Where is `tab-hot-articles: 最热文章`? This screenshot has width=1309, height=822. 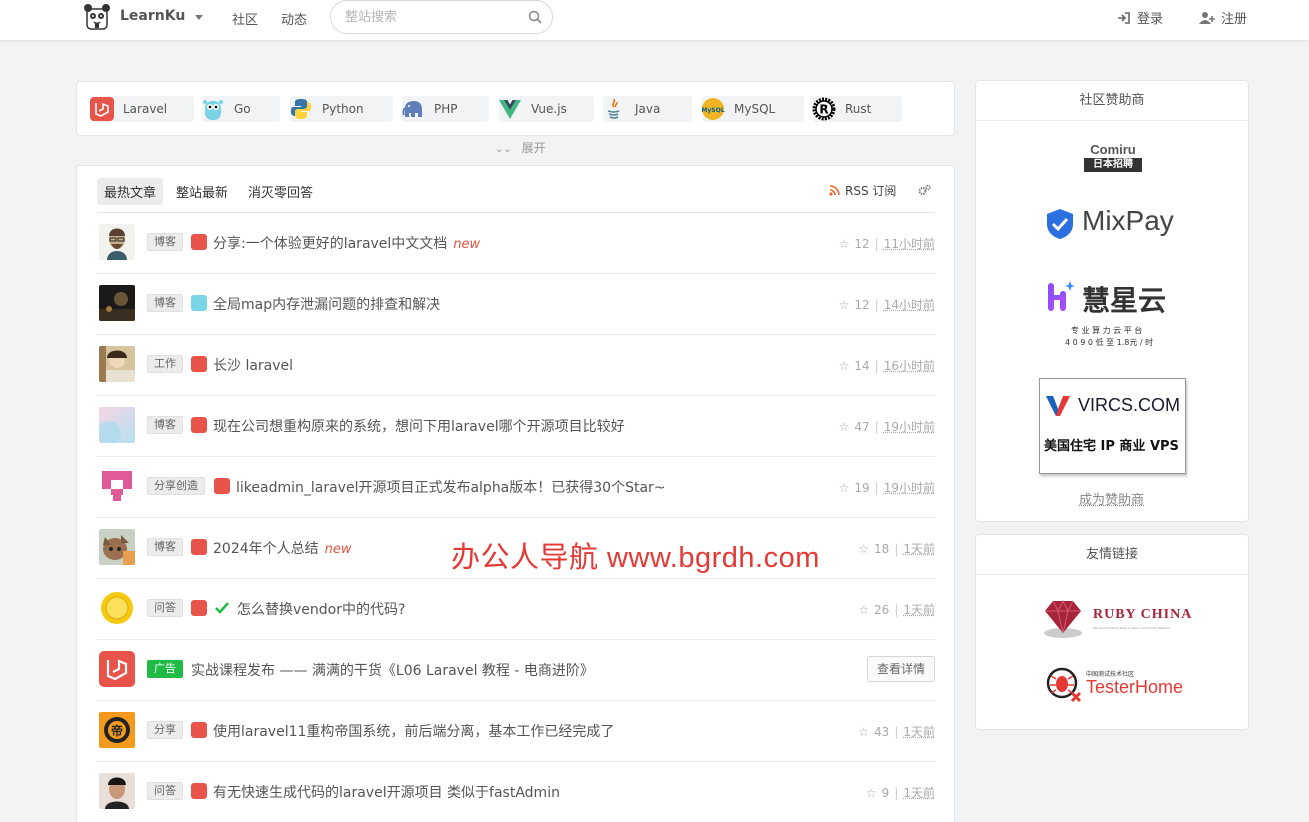 tab-hot-articles: 最热文章 is located at coordinates (130, 191).